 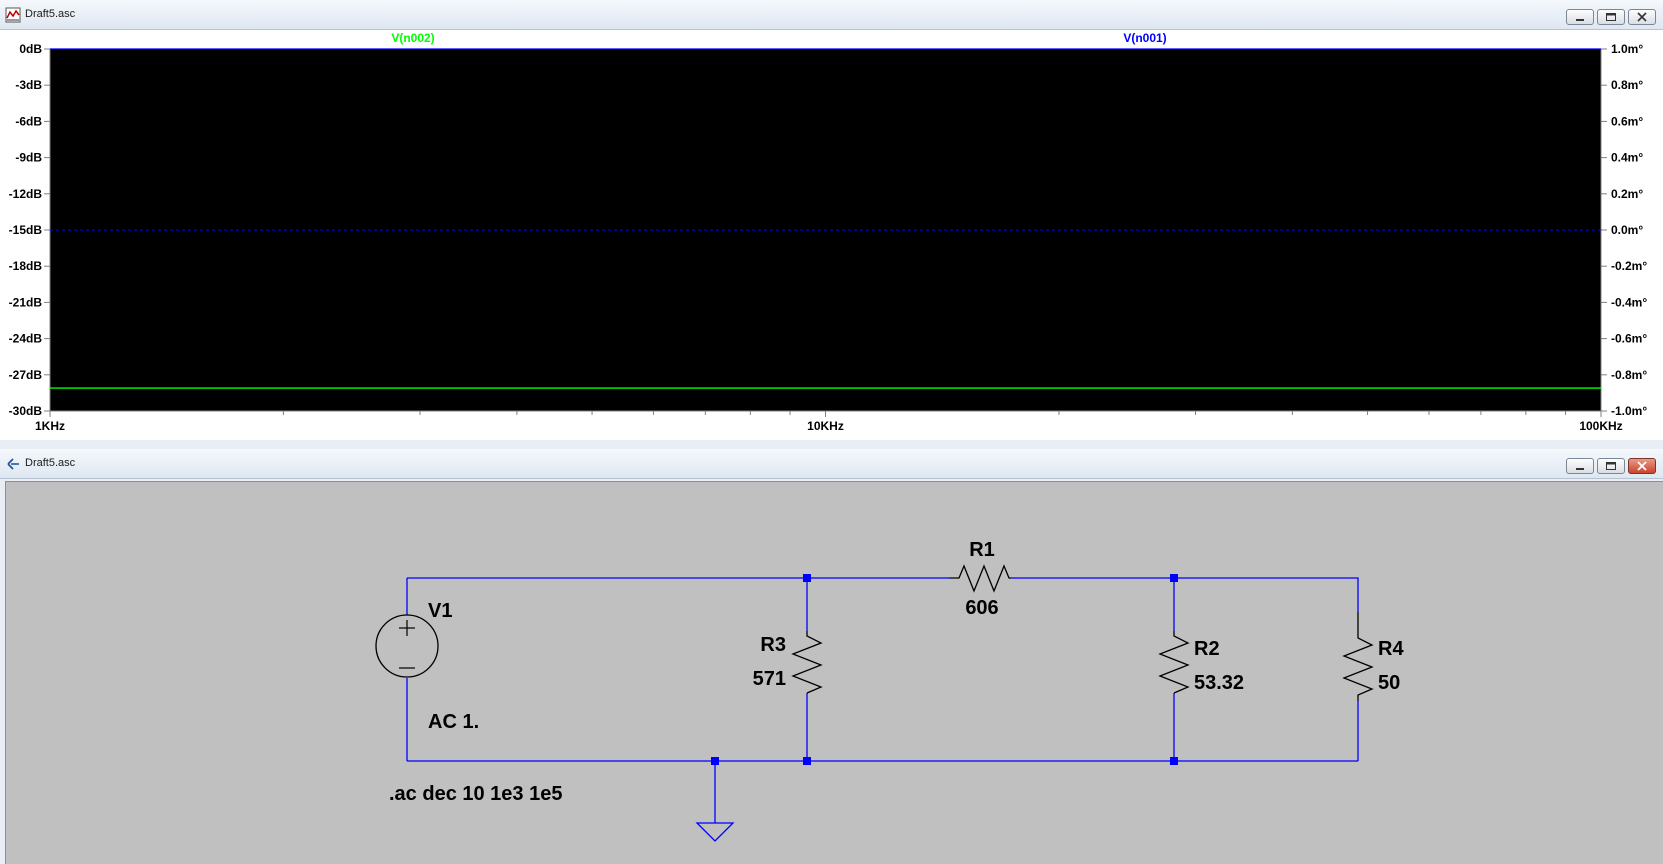 What do you see at coordinates (1629, 339) in the screenshot?
I see `y-tick-label-right: -0.6m°` at bounding box center [1629, 339].